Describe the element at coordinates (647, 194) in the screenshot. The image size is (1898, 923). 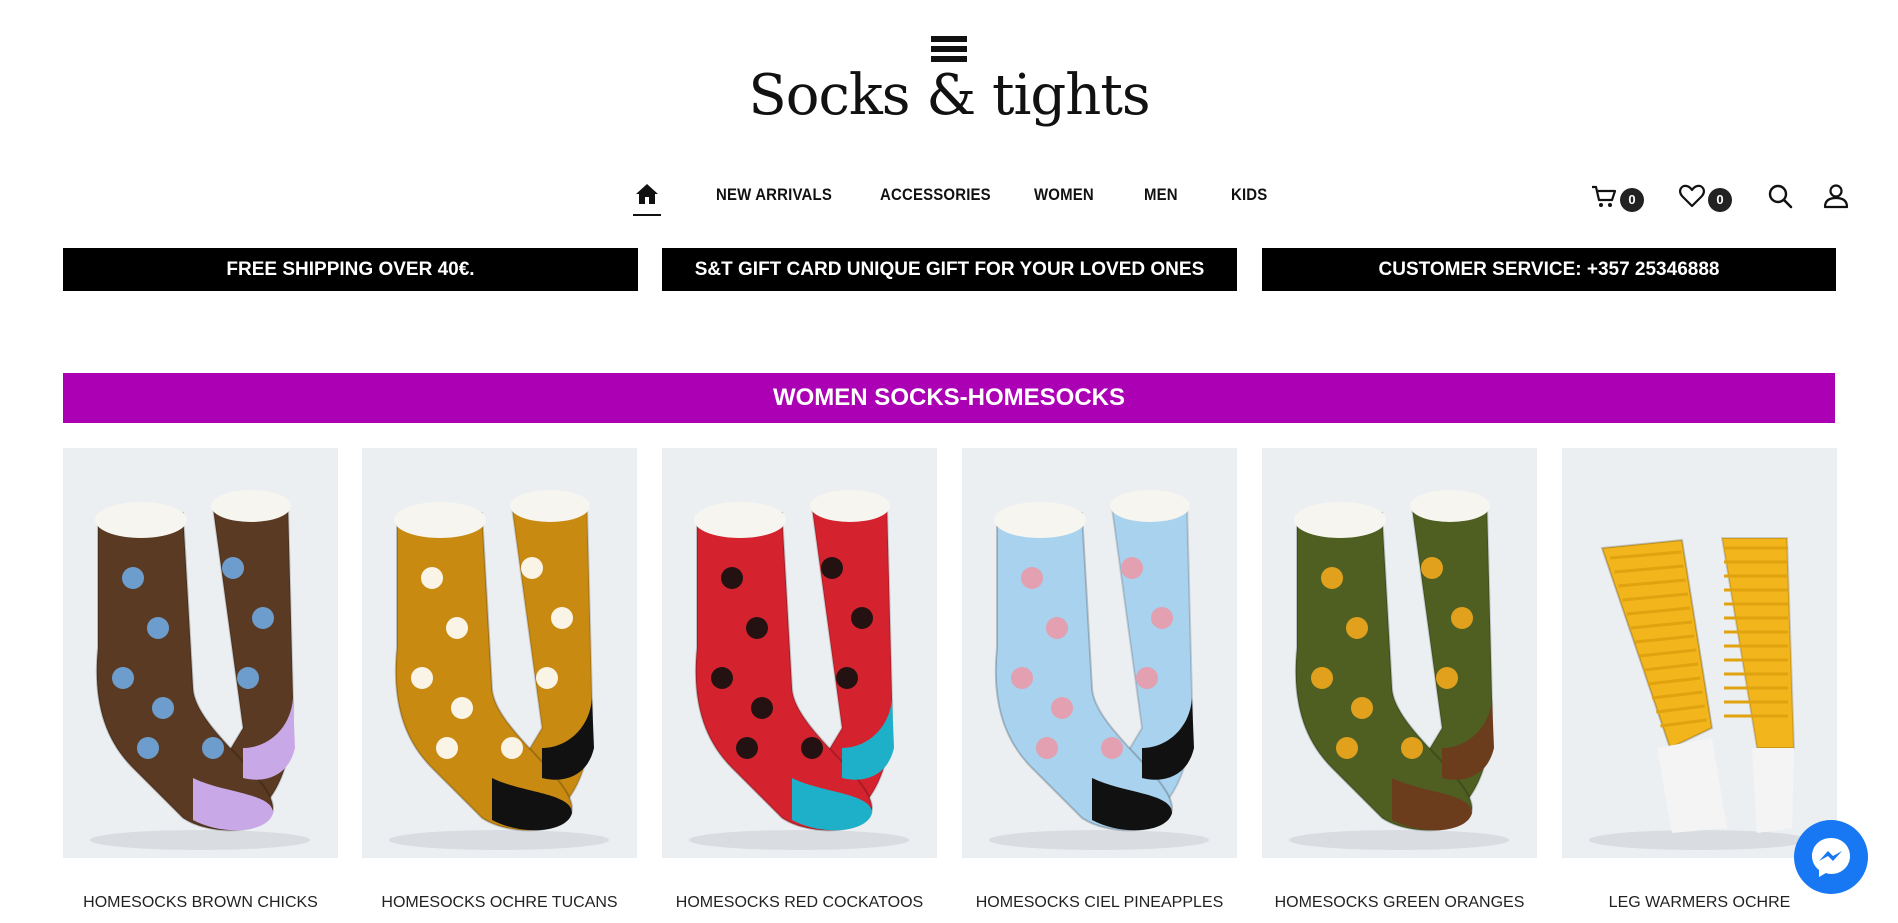
I see `home-icon` at that location.